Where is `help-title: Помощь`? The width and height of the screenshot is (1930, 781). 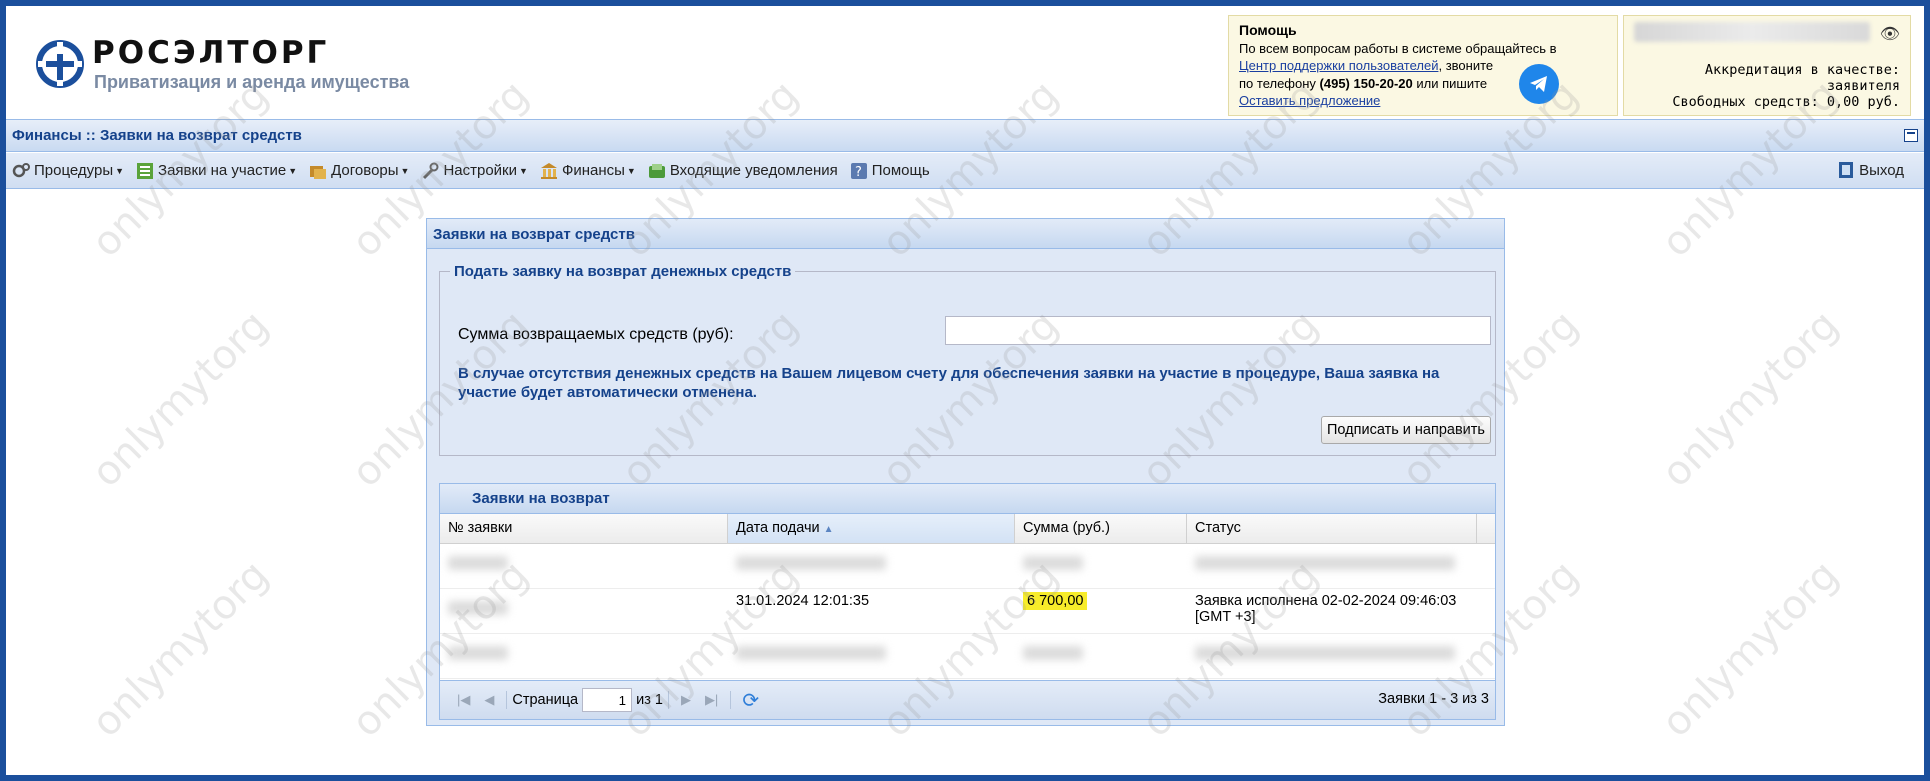
help-title: Помощь is located at coordinates (1268, 30).